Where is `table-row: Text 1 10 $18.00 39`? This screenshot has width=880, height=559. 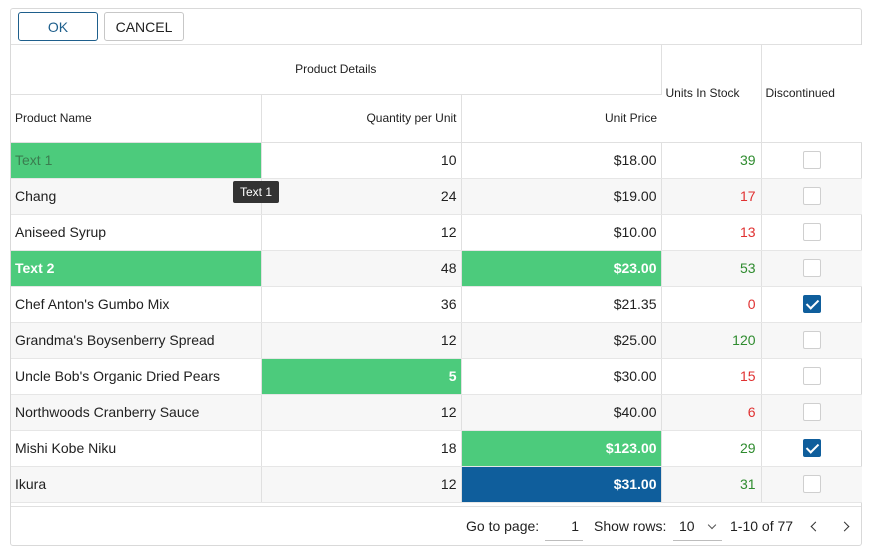 table-row: Text 1 10 $18.00 39 is located at coordinates (437, 160).